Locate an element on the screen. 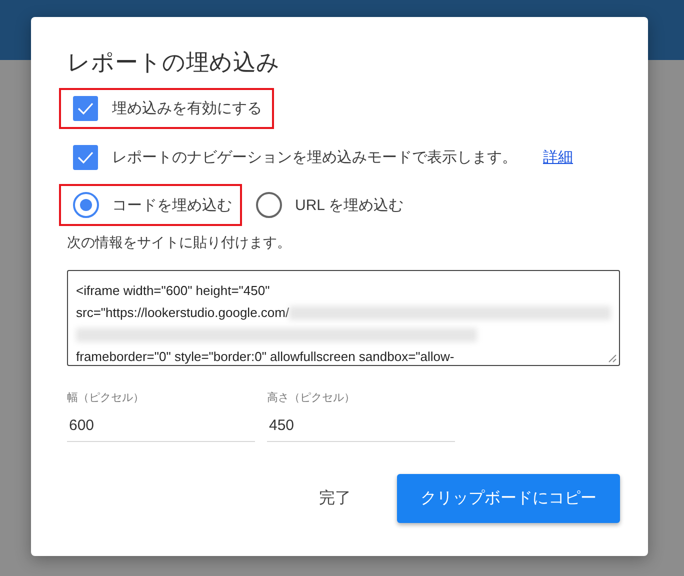  embed-code-field: <iframe width="600" height="450" src="https://lookerstudio.google.com/ frameborder="0" style="border:0" allowfullscreen sandbox="allow- is located at coordinates (343, 318).